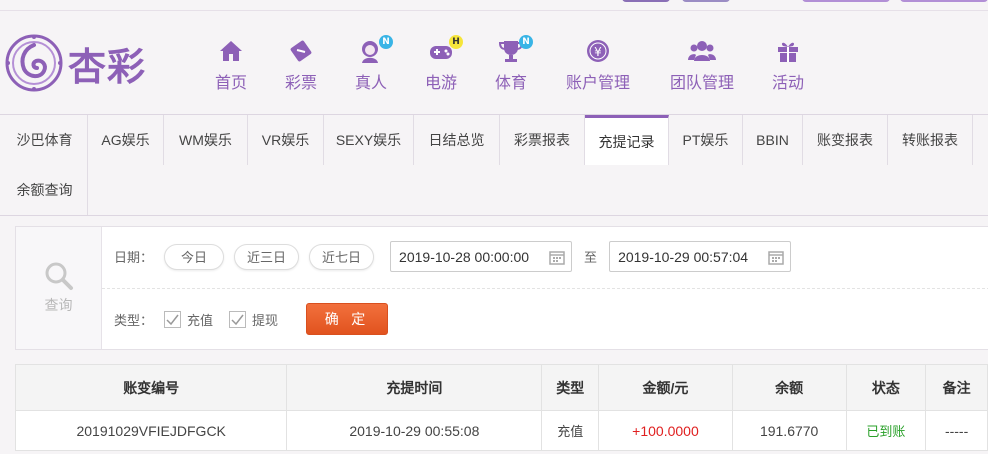 This screenshot has height=454, width=988. I want to click on nav-label: 体育, so click(510, 83).